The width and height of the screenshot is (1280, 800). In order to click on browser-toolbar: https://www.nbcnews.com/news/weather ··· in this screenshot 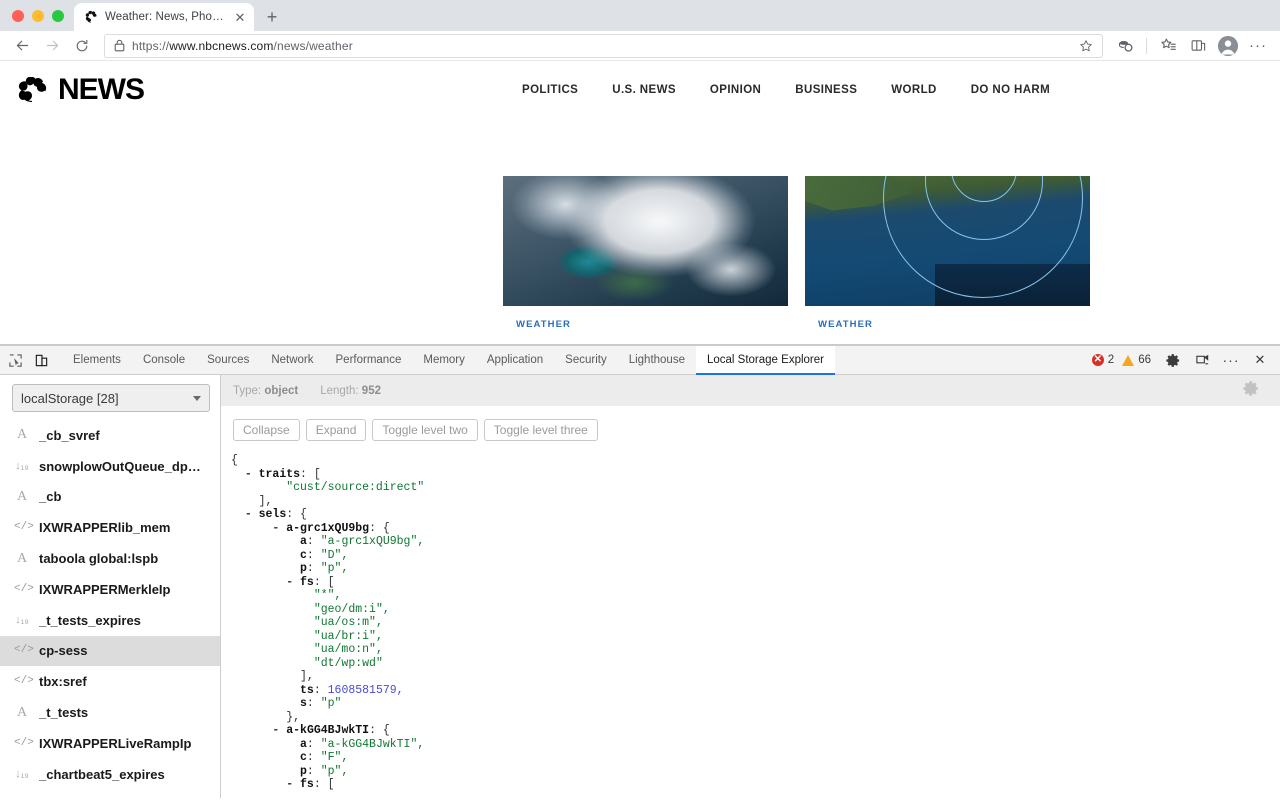, I will do `click(640, 46)`.